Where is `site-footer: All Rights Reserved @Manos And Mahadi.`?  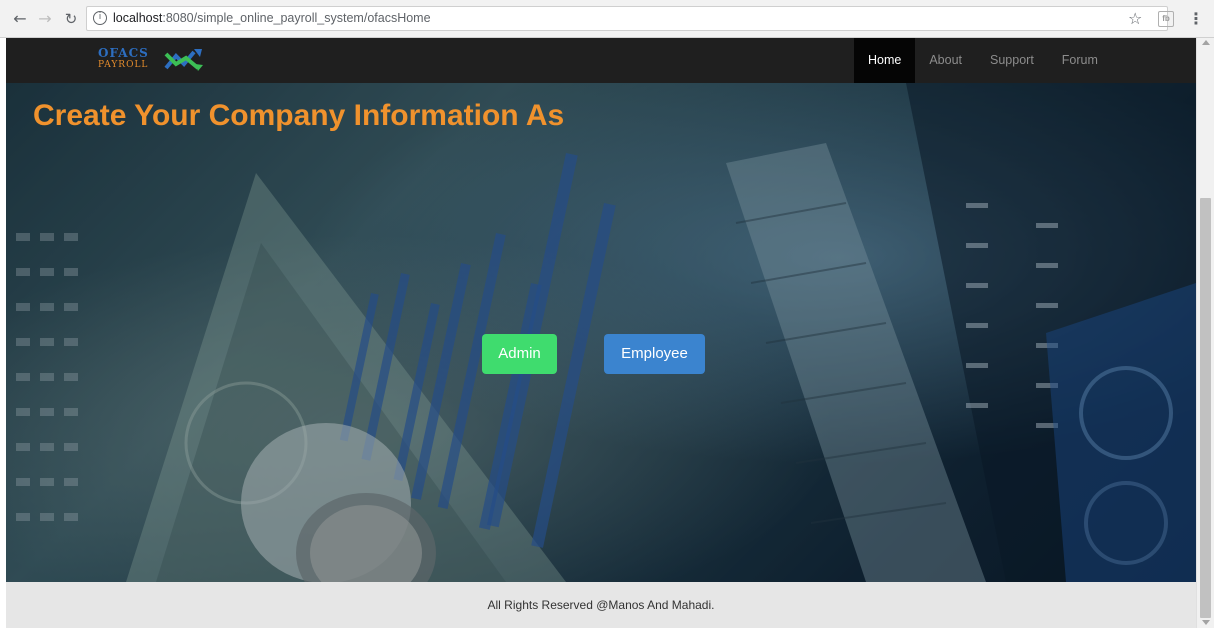 site-footer: All Rights Reserved @Manos And Mahadi. is located at coordinates (601, 605).